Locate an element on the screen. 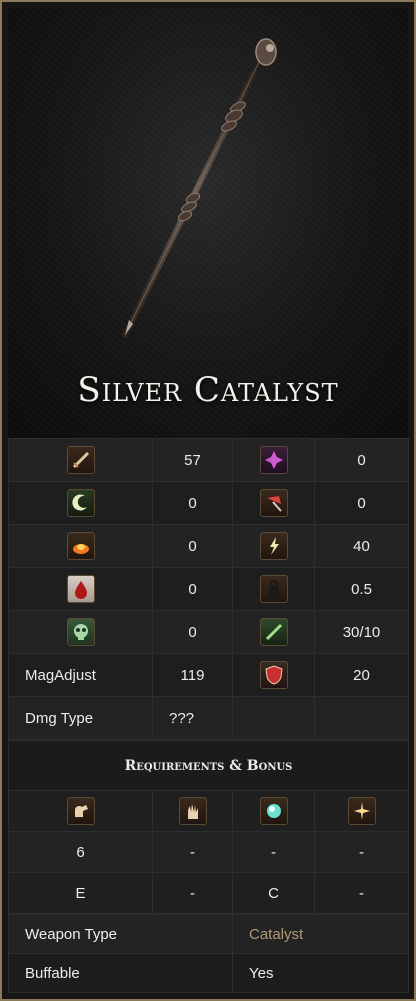 This screenshot has width=416, height=1001. bleed-icon is located at coordinates (80, 589).